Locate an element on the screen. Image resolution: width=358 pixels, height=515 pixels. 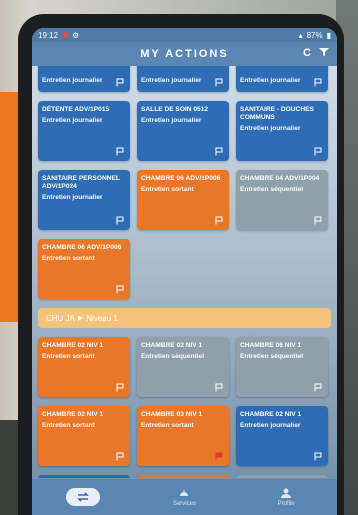
record-indicator-icon is located at coordinates (65, 35).